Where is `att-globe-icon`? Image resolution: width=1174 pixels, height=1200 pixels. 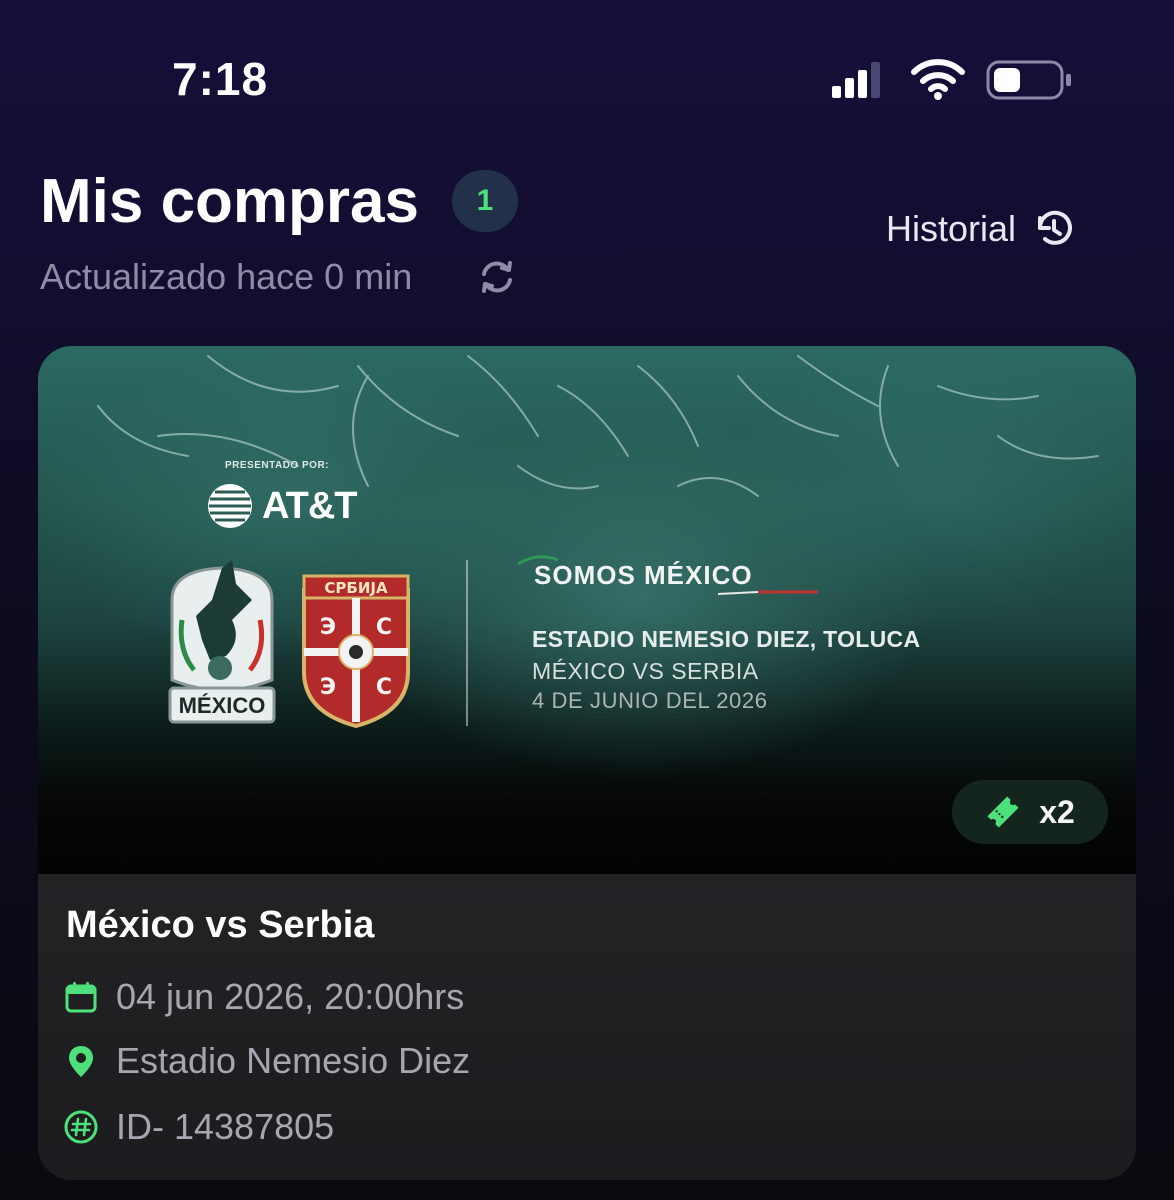
att-globe-icon is located at coordinates (230, 506).